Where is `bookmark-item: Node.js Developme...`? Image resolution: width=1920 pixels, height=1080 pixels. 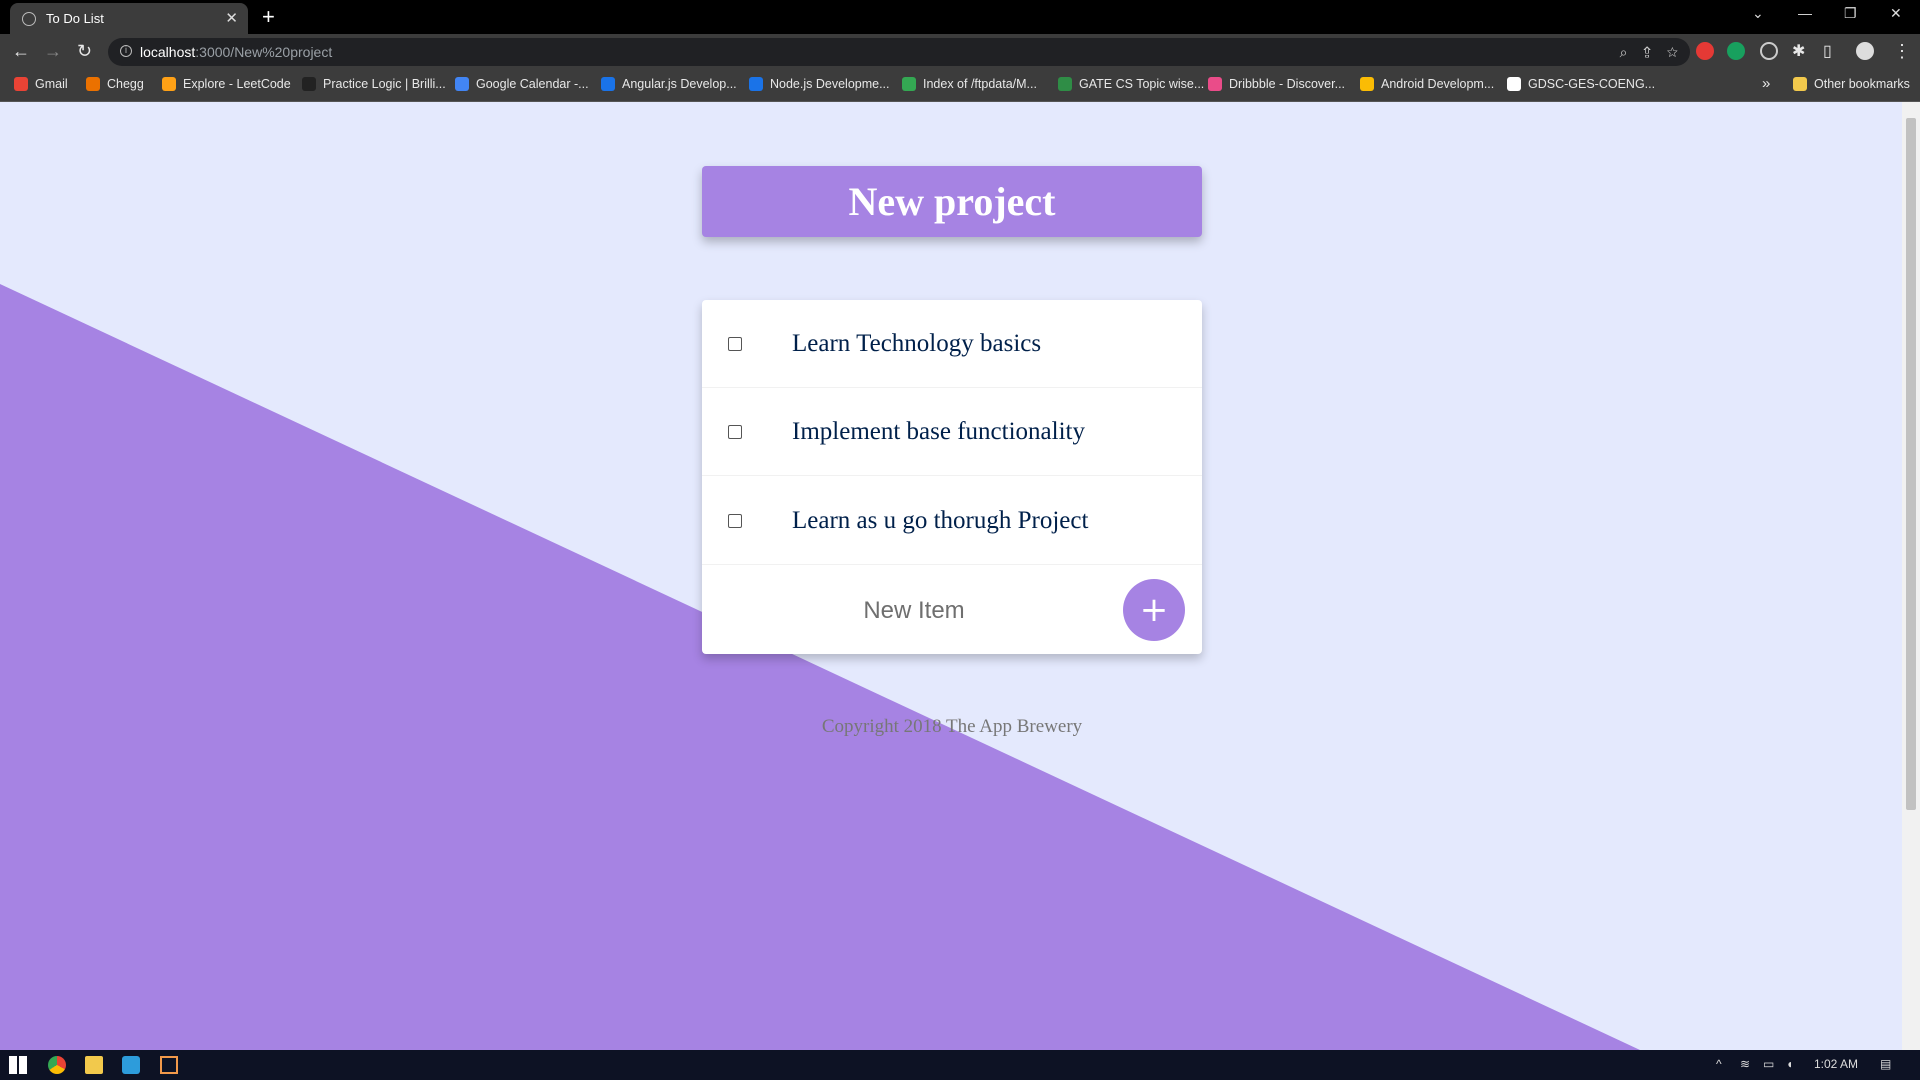 bookmark-item: Node.js Developme... is located at coordinates (819, 84).